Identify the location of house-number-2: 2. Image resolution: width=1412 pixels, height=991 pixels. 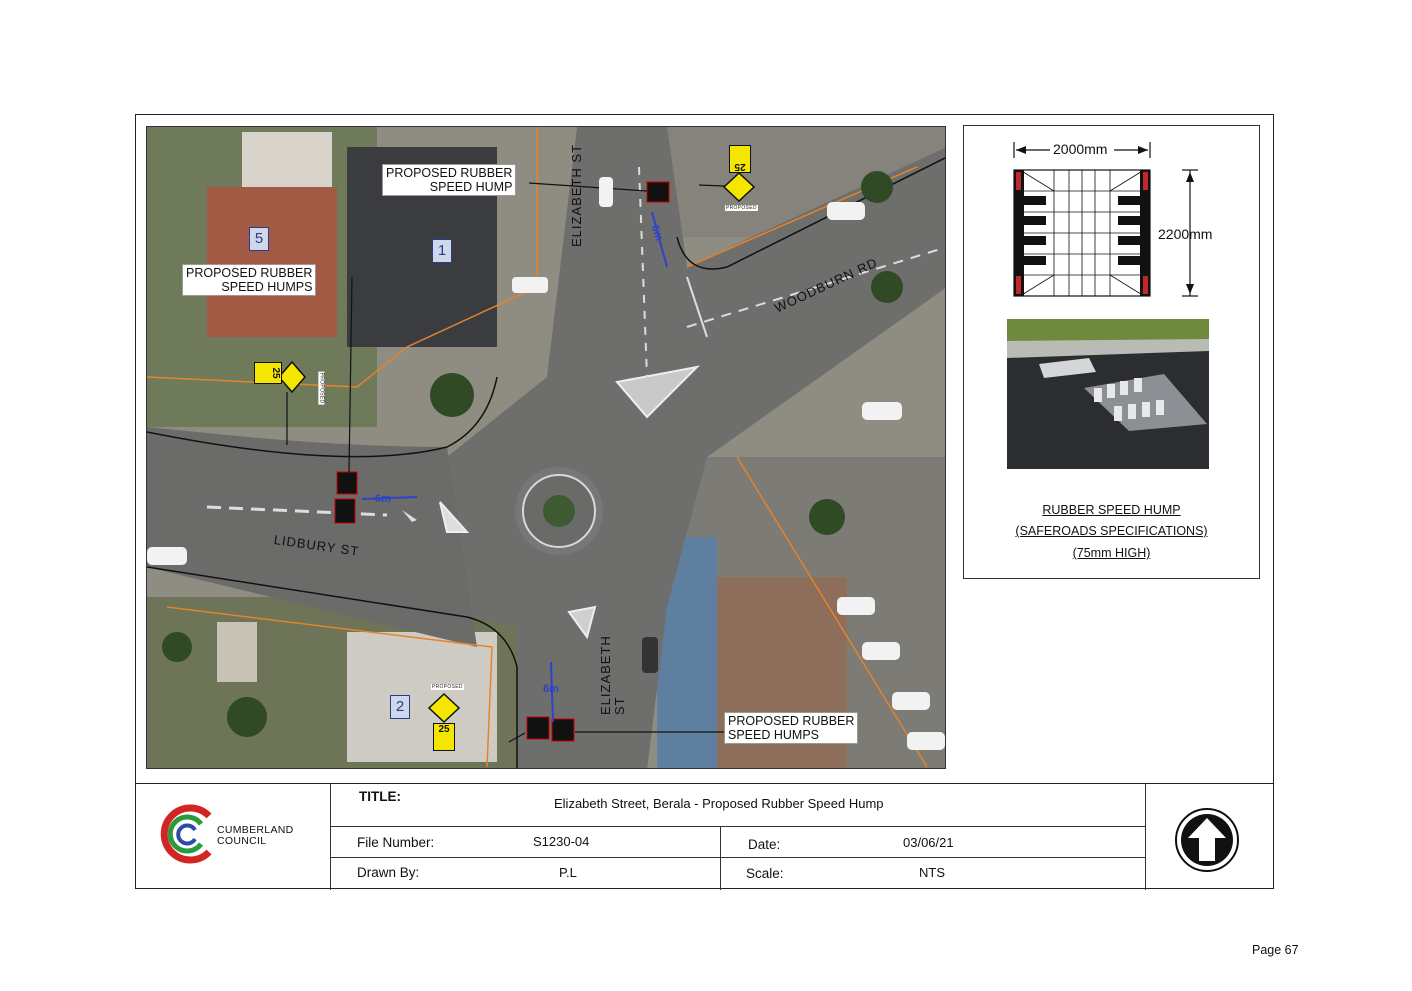
(400, 707).